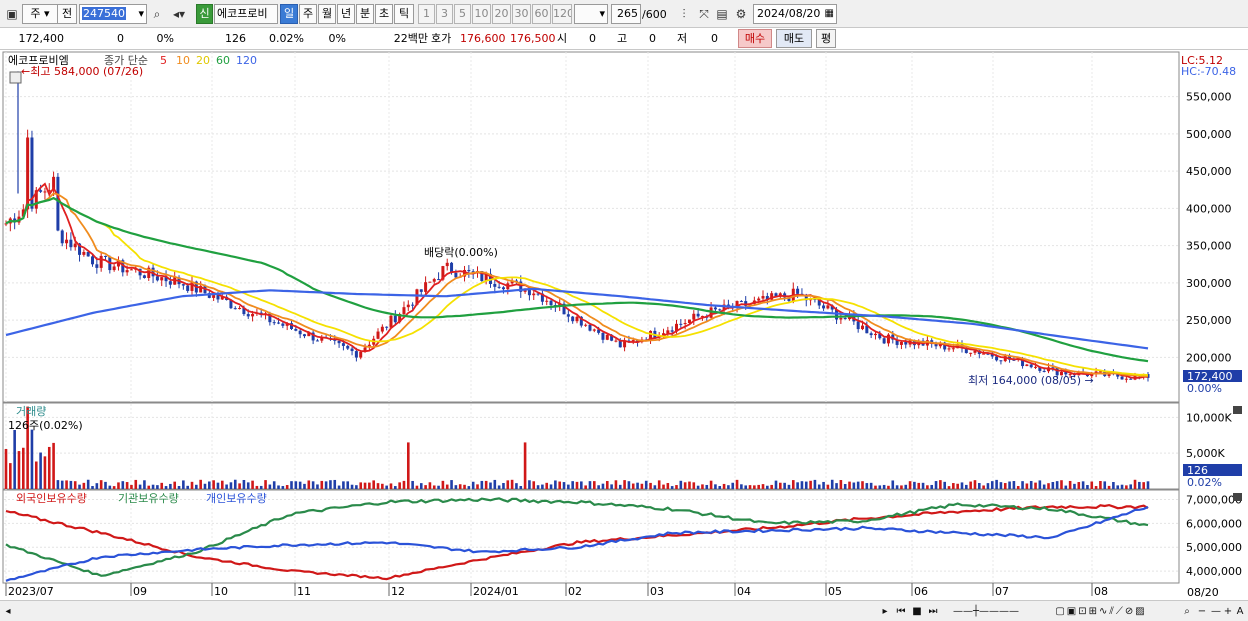  Describe the element at coordinates (1187, 611) in the screenshot. I see `zoom-icon: ⌕` at that location.